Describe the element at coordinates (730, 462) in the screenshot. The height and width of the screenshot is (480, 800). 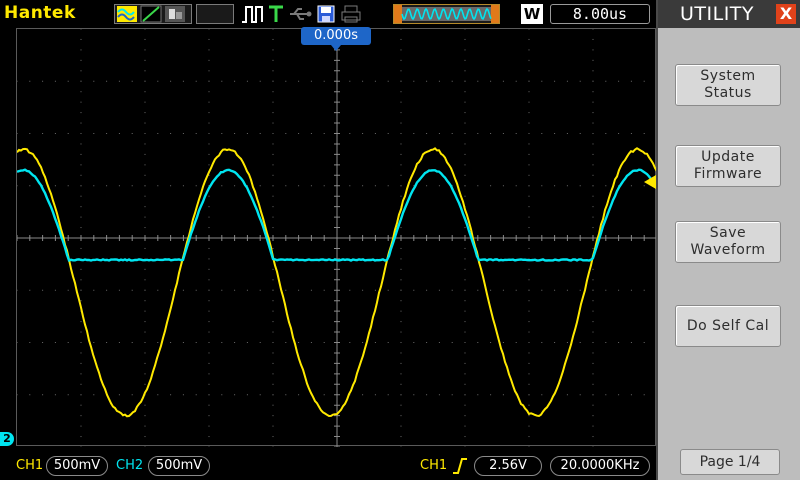
I see `page-indicator: Page 1/4` at that location.